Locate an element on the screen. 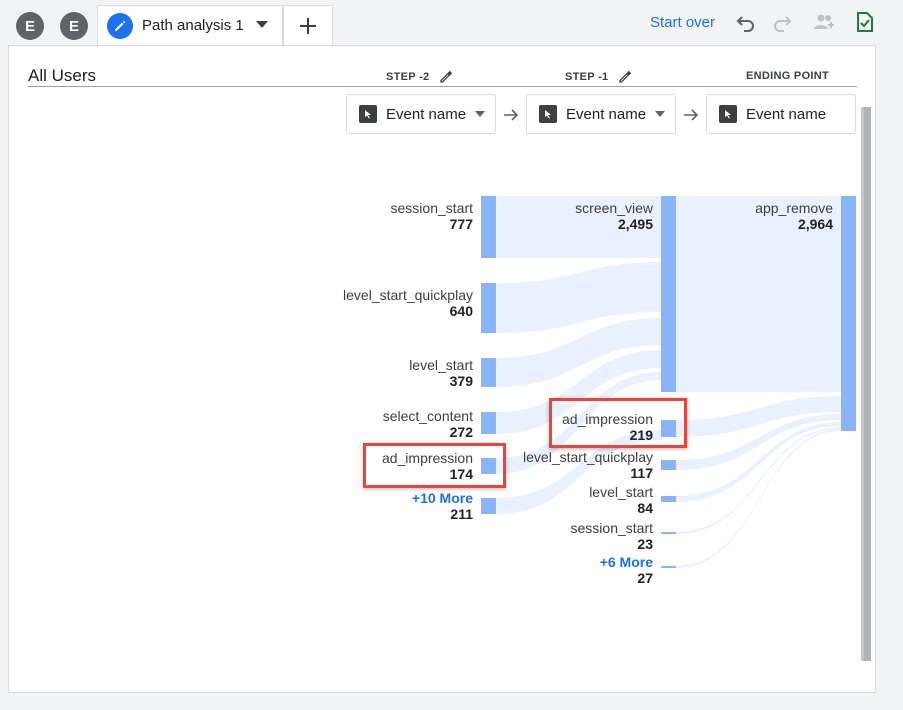 The image size is (903, 710). node-bar-screen-view is located at coordinates (668, 294).